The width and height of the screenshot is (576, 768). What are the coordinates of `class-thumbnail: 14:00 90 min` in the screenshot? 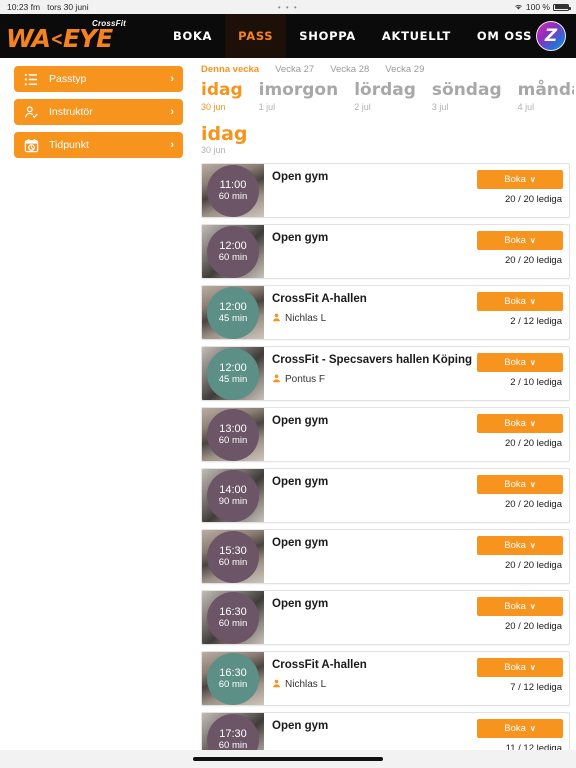 It's located at (233, 496).